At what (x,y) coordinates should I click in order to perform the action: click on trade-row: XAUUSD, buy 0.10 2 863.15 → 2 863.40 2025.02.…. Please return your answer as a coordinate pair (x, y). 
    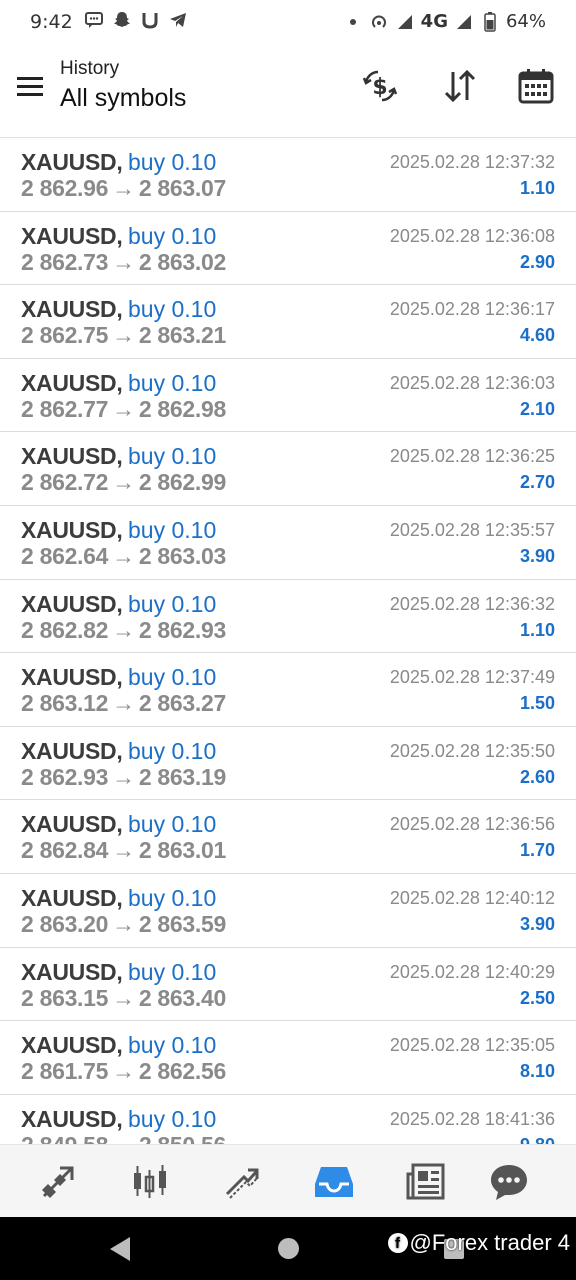
    Looking at the image, I should click on (288, 985).